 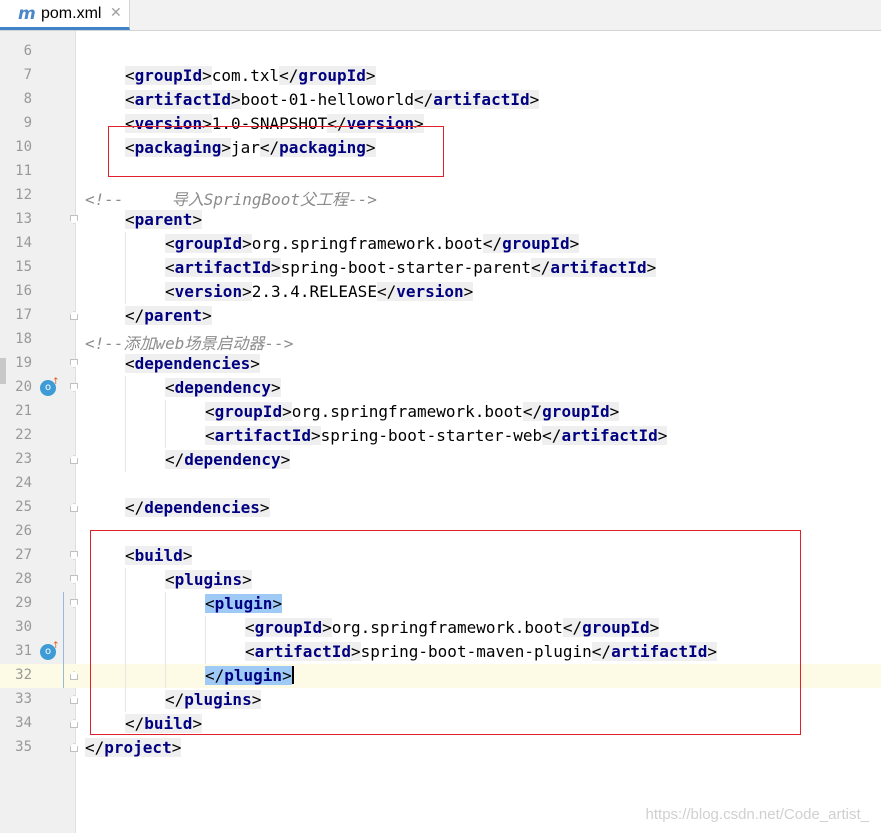 I want to click on code-line: 12 <!-- 导入SpringBoot父工程-->, so click(x=440, y=197).